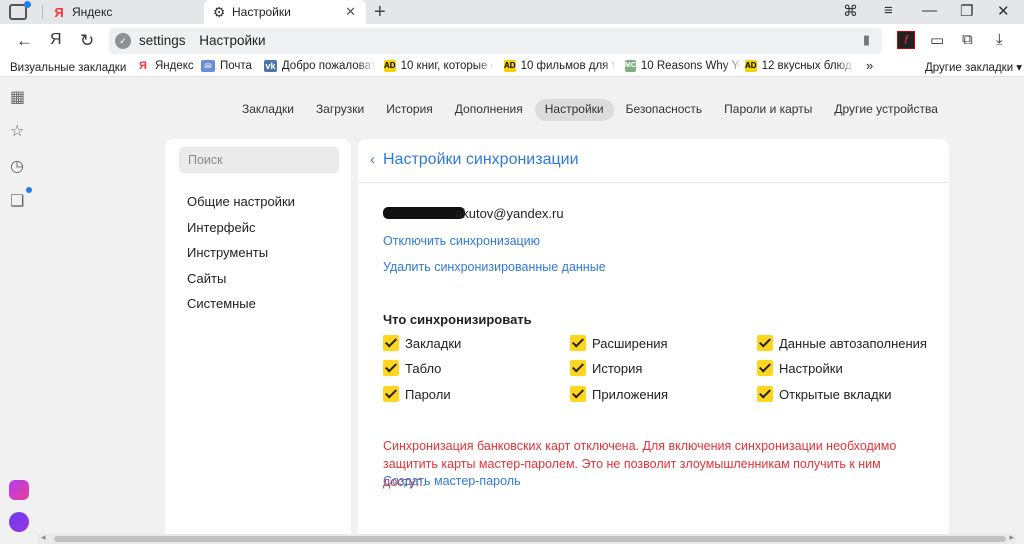 The width and height of the screenshot is (1024, 544). What do you see at coordinates (438, 66) in the screenshot?
I see `bookmark-books: AD 10 книг, которые с` at bounding box center [438, 66].